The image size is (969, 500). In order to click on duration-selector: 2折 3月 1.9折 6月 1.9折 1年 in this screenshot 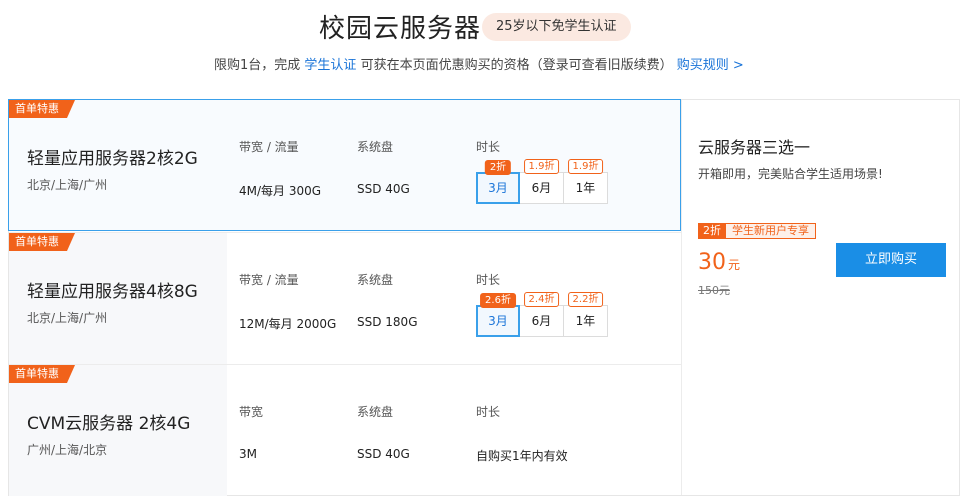, I will do `click(542, 181)`.